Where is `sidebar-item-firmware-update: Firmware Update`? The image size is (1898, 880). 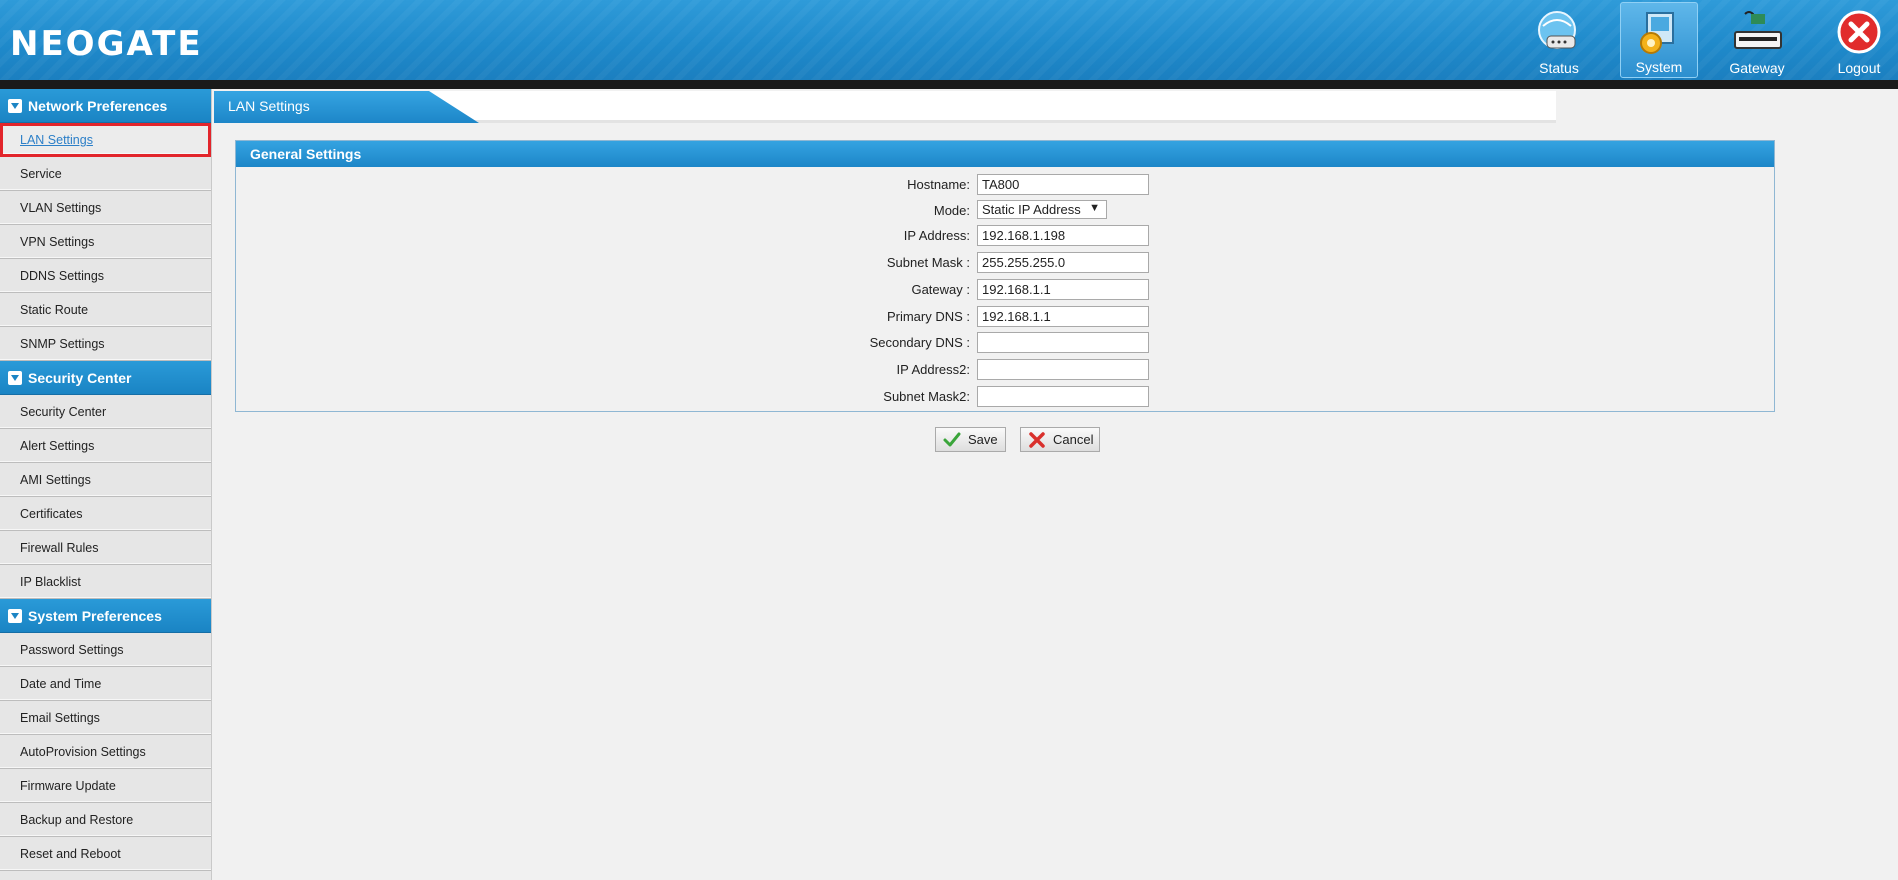 sidebar-item-firmware-update: Firmware Update is located at coordinates (105, 786).